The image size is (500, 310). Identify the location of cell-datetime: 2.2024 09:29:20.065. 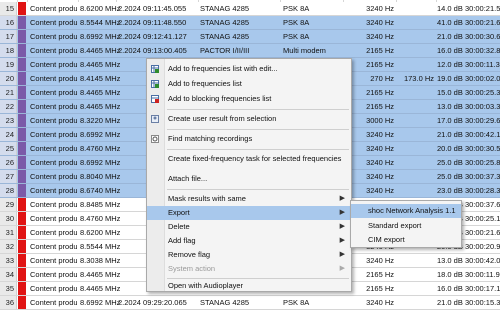
(152, 302).